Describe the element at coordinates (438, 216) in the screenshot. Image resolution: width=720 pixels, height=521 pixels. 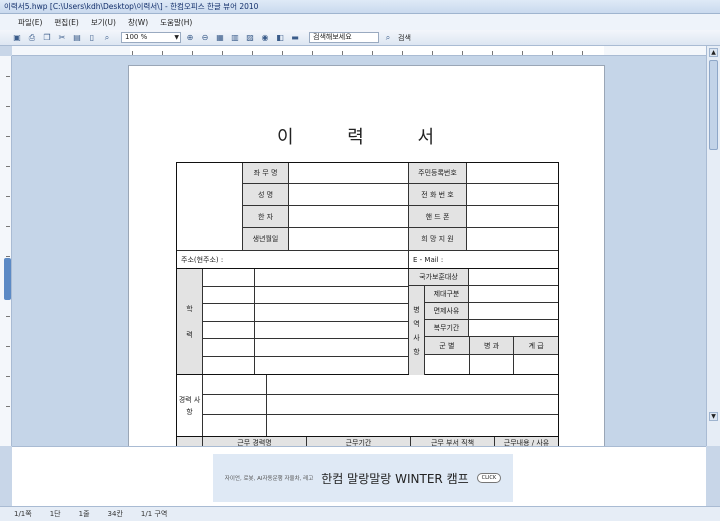
I see `label-mobile: 핸 드 폰` at that location.